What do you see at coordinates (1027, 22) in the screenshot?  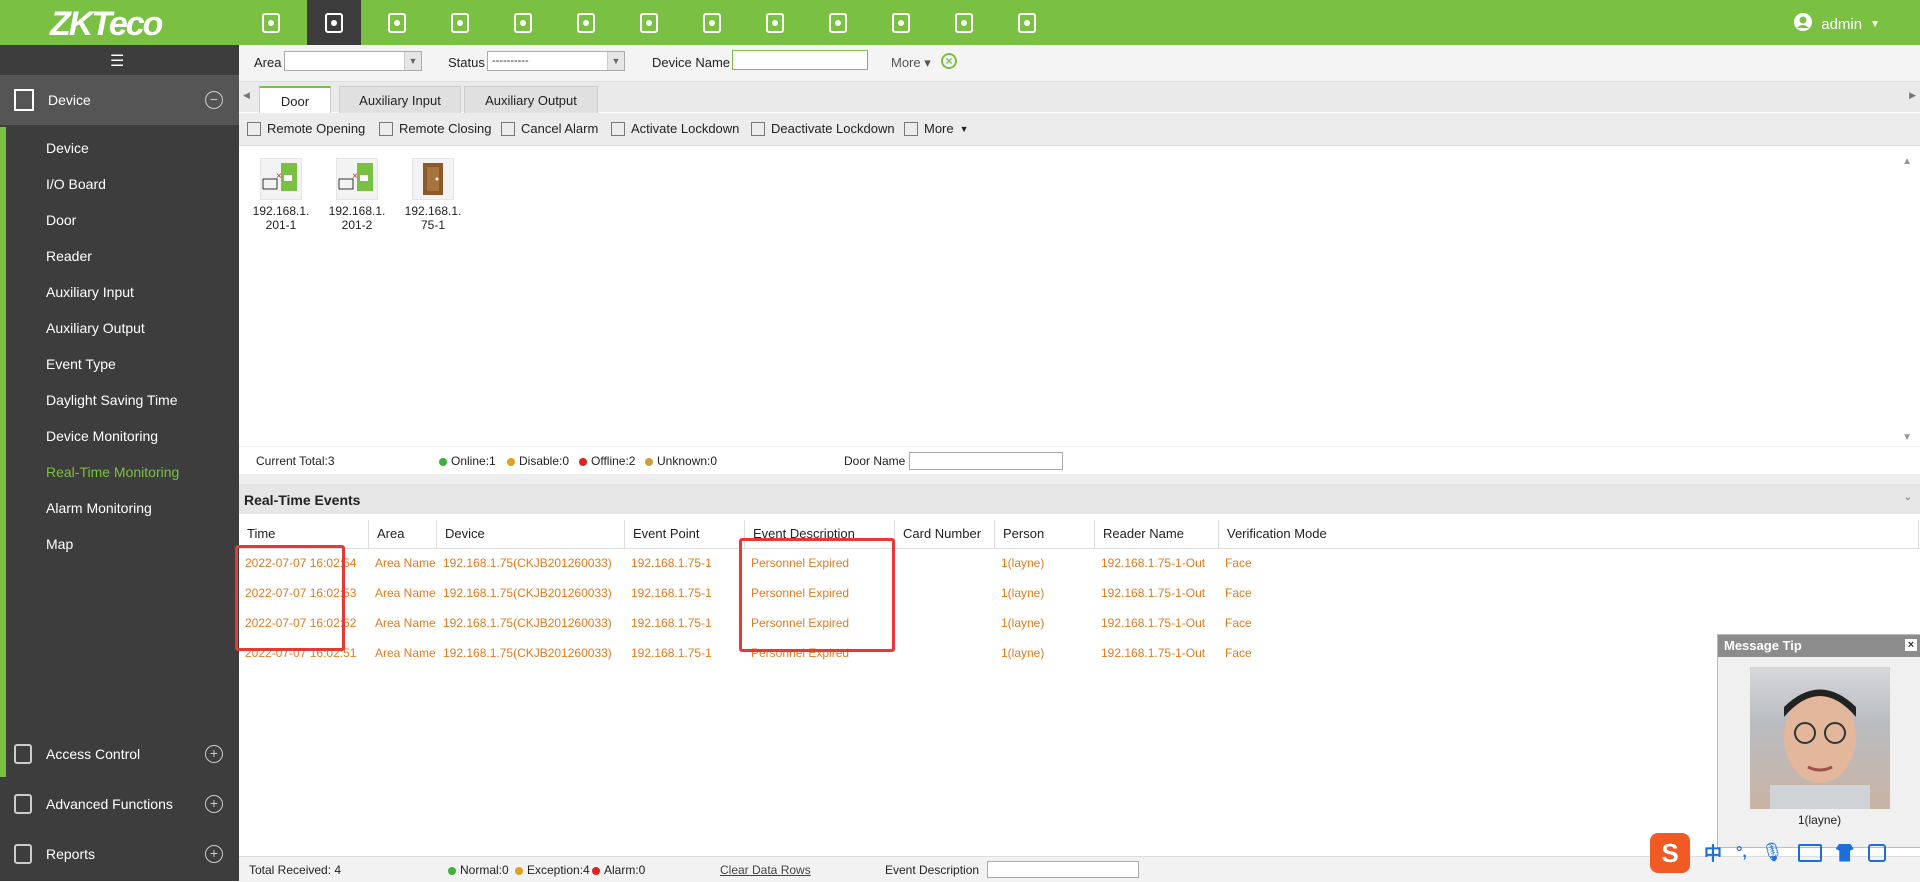 I see `settings-icon` at bounding box center [1027, 22].